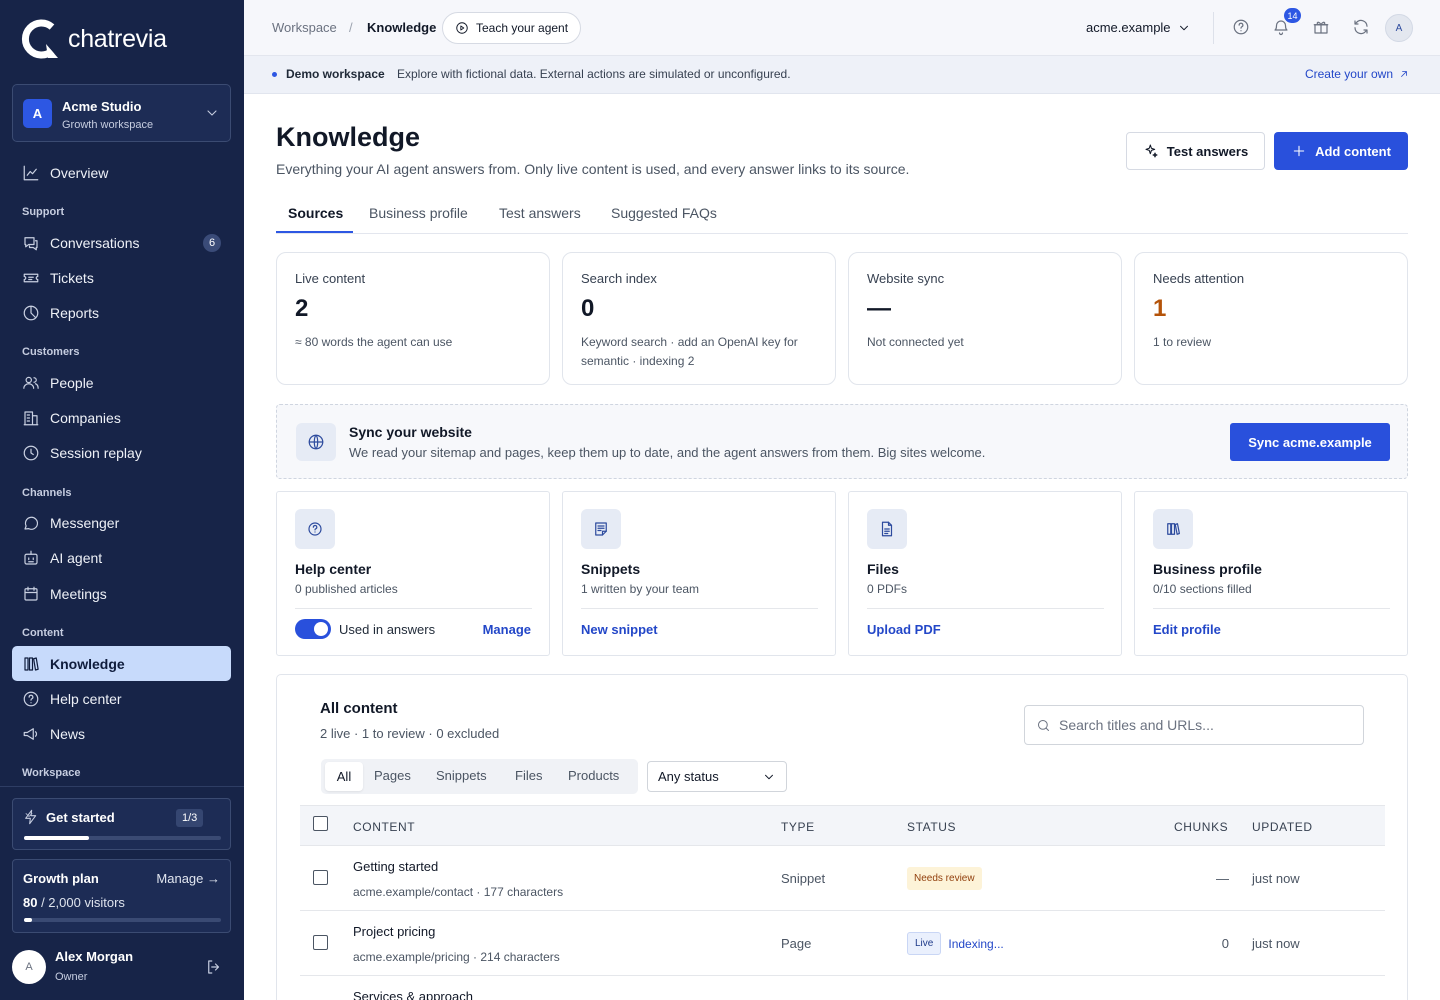 The width and height of the screenshot is (1440, 1000). What do you see at coordinates (1361, 27) in the screenshot?
I see `refresh-icon` at bounding box center [1361, 27].